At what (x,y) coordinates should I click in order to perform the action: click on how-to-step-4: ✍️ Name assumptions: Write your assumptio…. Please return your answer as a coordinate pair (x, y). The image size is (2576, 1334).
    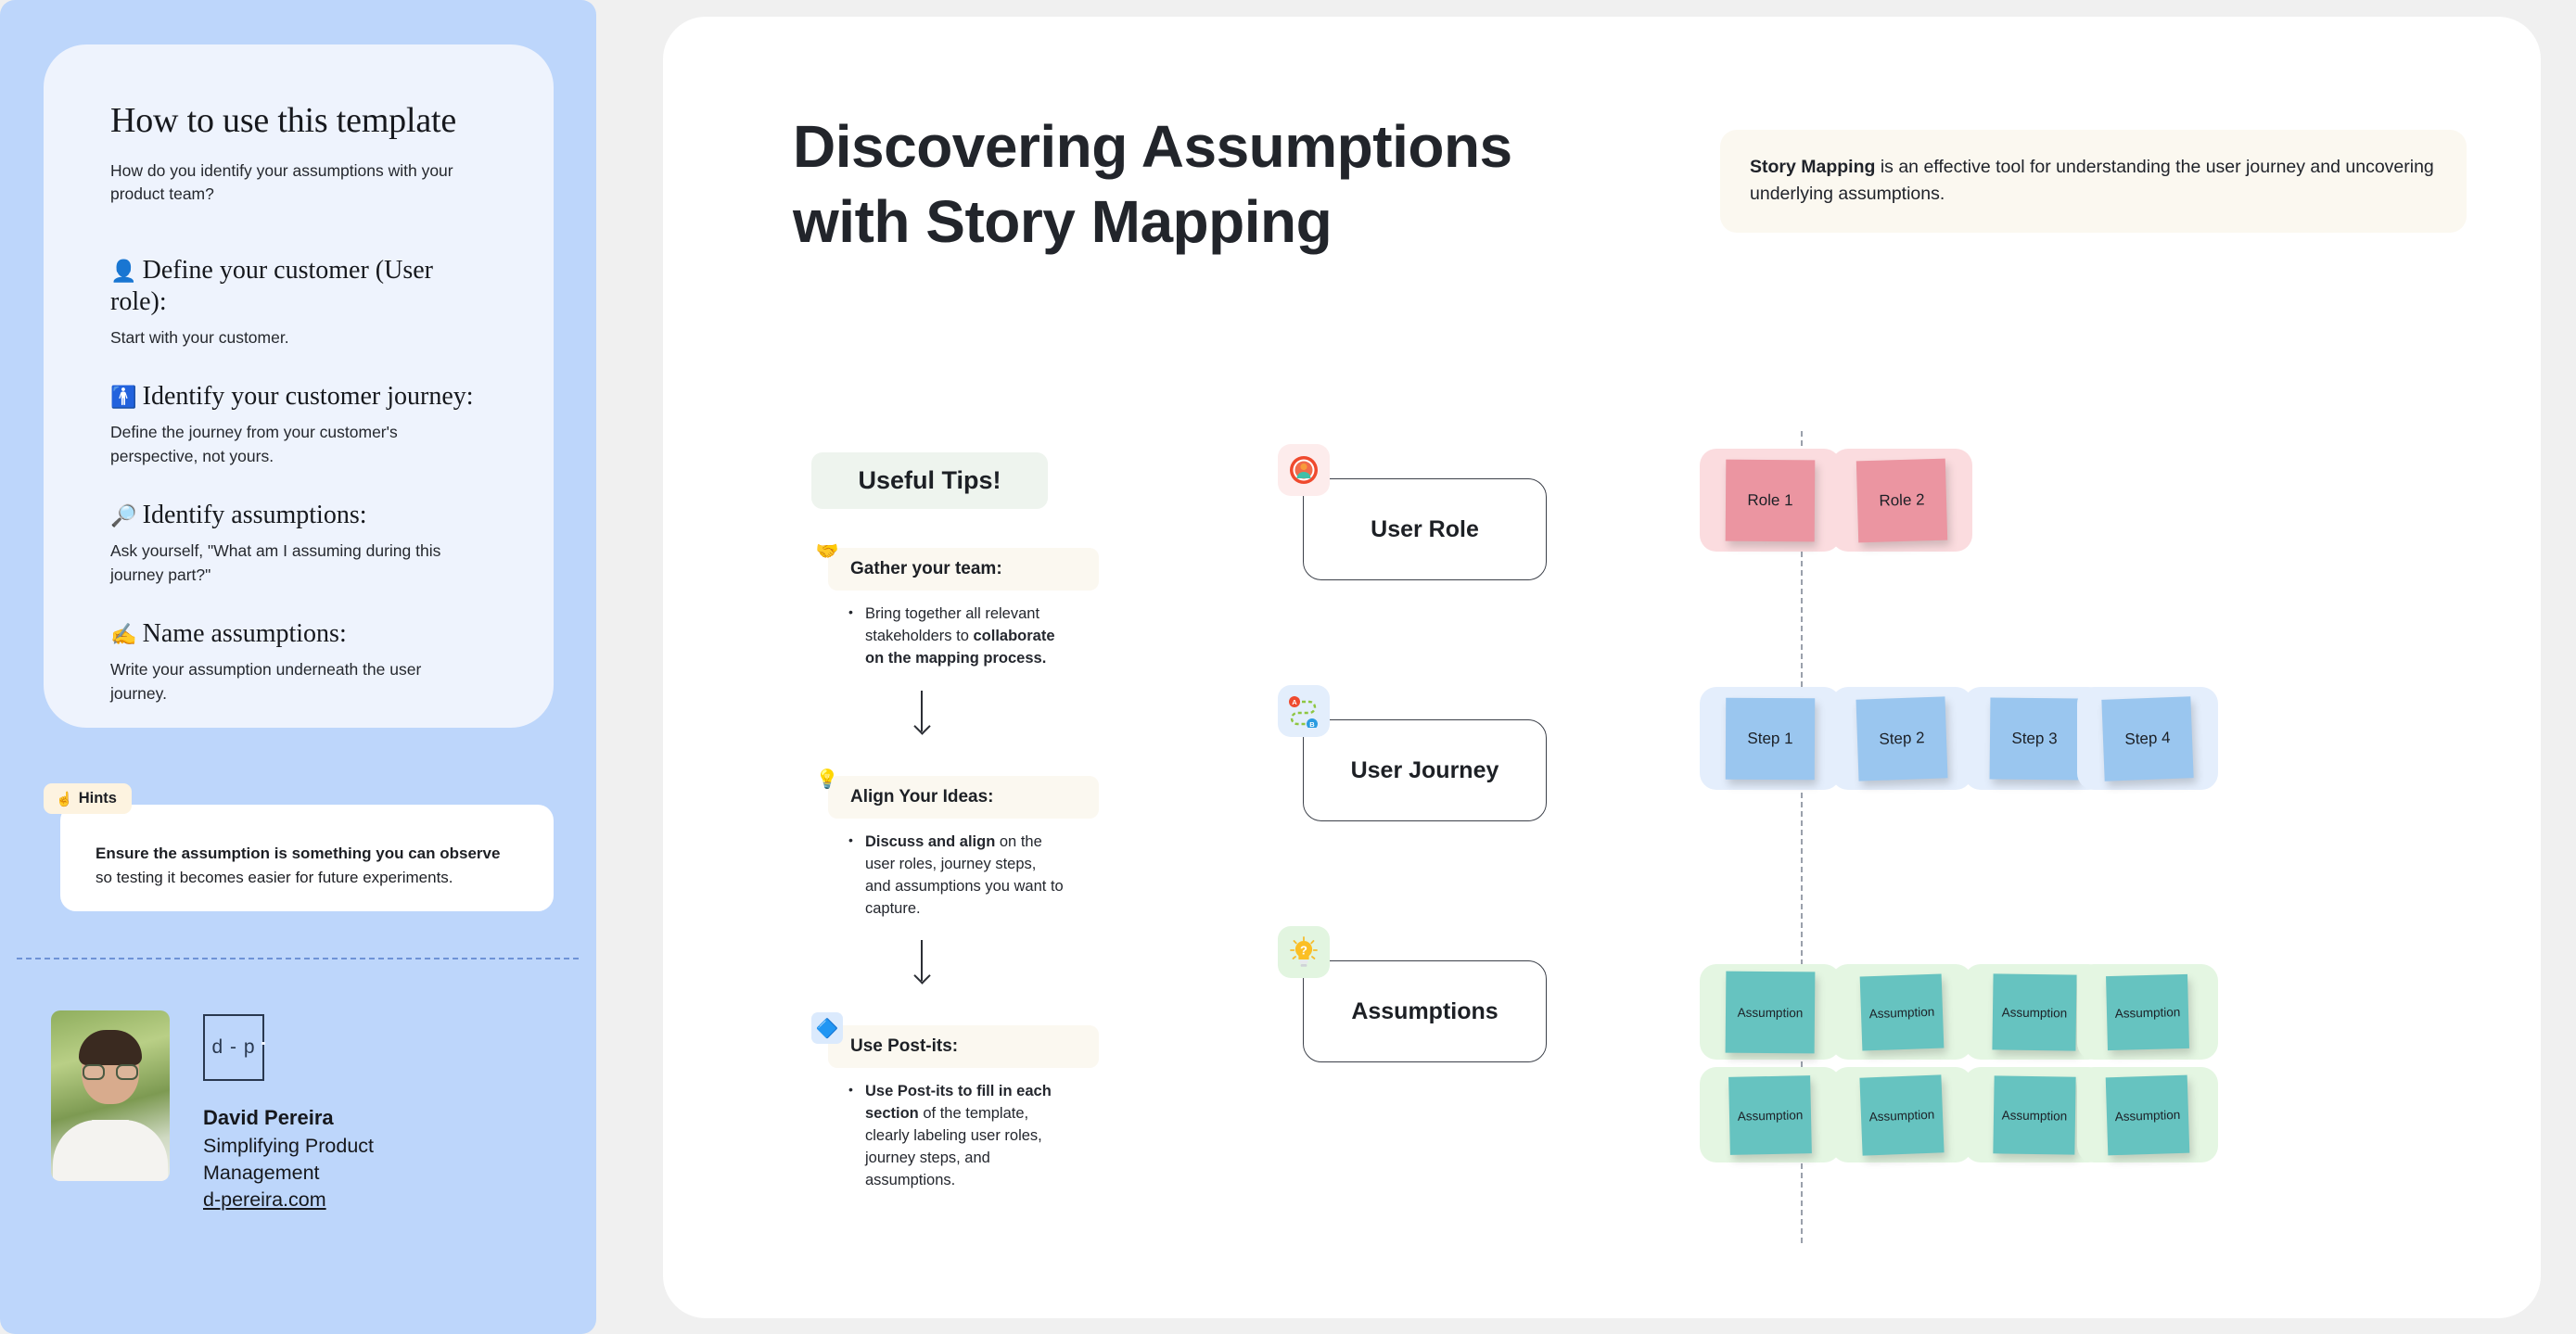
    Looking at the image, I should click on (298, 661).